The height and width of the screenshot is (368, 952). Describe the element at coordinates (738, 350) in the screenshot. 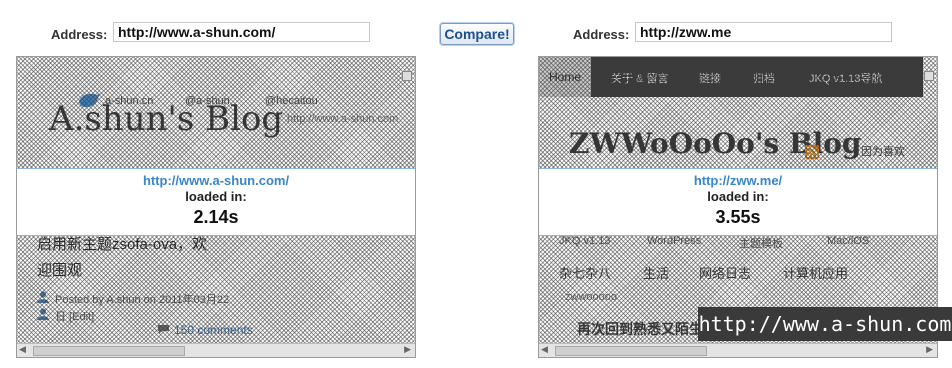

I see `right-horizontal-scrollbar: ◀ ▶` at that location.